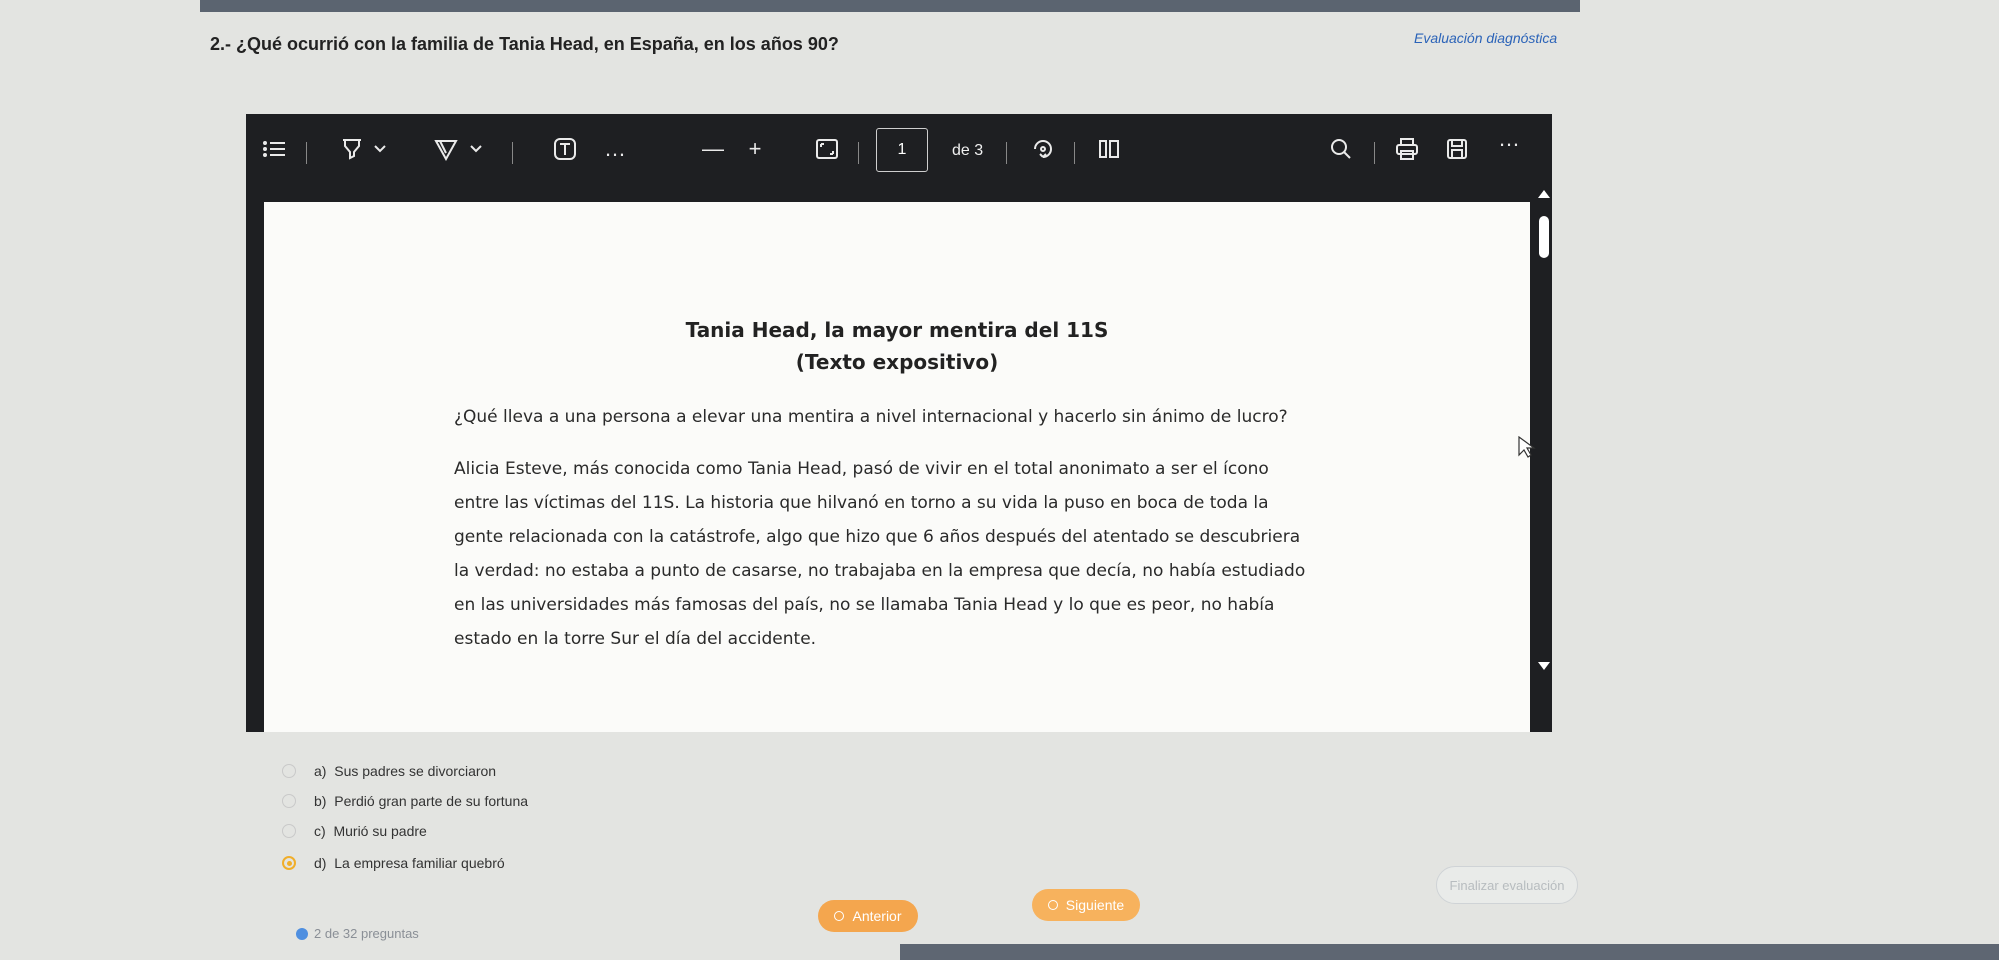  I want to click on document-title: Tania Head, la mayor mentira del 11S, so click(897, 330).